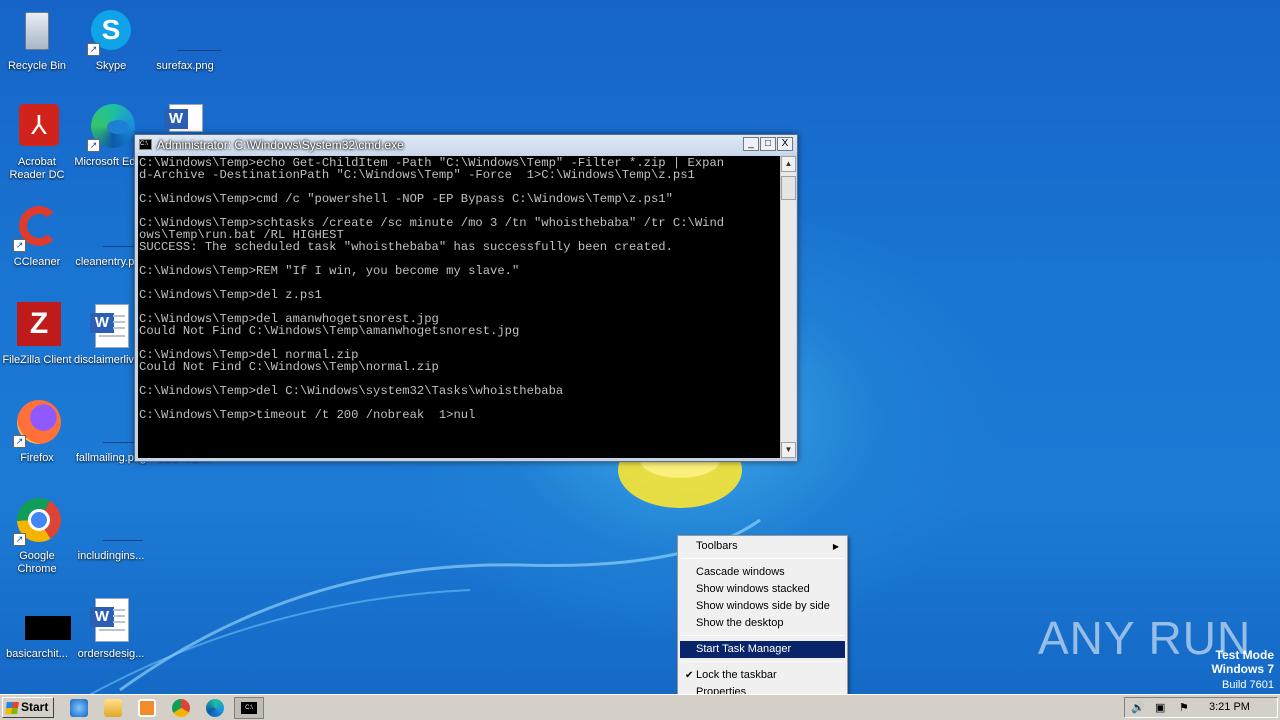 This screenshot has height=720, width=1280. I want to click on scroll-thumb, so click(788, 188).